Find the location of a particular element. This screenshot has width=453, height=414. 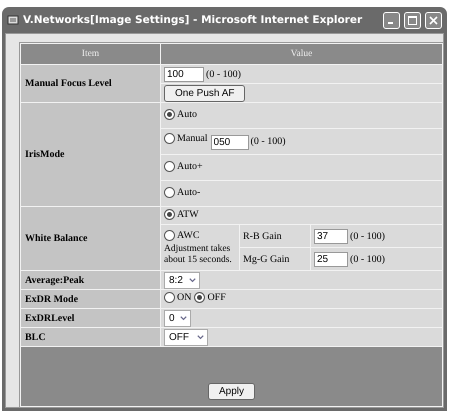

gain-label: Mg-G Gain is located at coordinates (266, 259).